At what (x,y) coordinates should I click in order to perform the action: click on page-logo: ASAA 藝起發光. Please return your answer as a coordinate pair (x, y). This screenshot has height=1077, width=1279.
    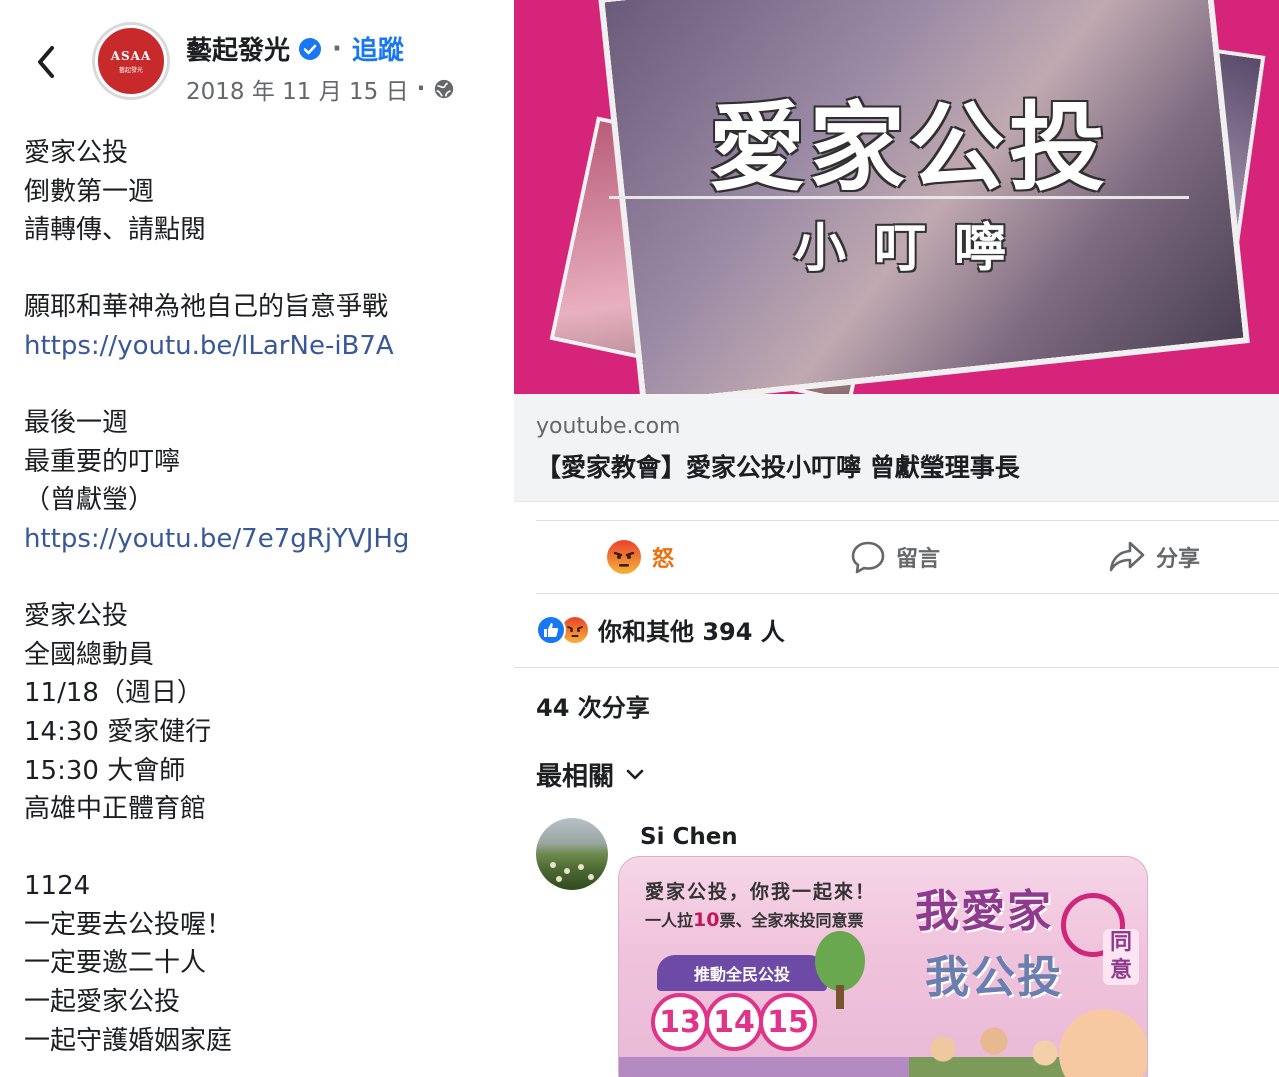
    Looking at the image, I should click on (131, 61).